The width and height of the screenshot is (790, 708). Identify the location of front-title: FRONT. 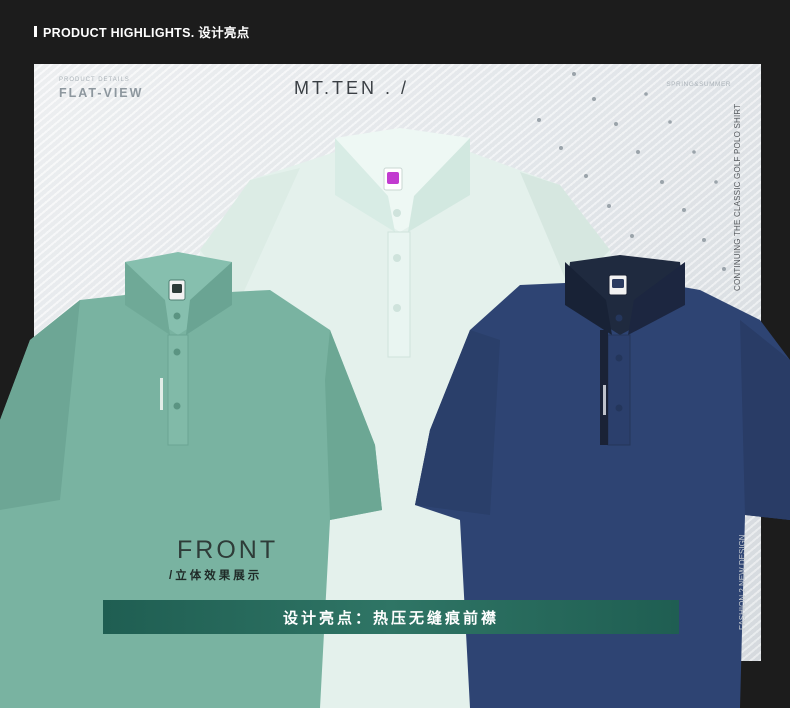
(228, 550).